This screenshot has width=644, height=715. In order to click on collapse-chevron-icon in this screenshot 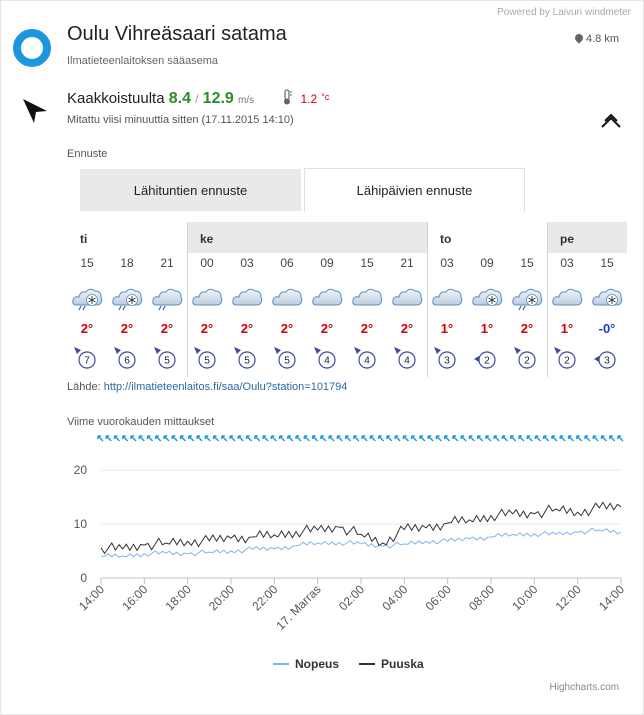, I will do `click(611, 120)`.